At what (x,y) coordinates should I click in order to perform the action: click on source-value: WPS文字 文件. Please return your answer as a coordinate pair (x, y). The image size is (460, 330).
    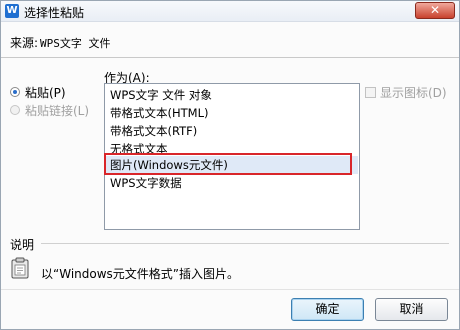
    Looking at the image, I should click on (75, 43).